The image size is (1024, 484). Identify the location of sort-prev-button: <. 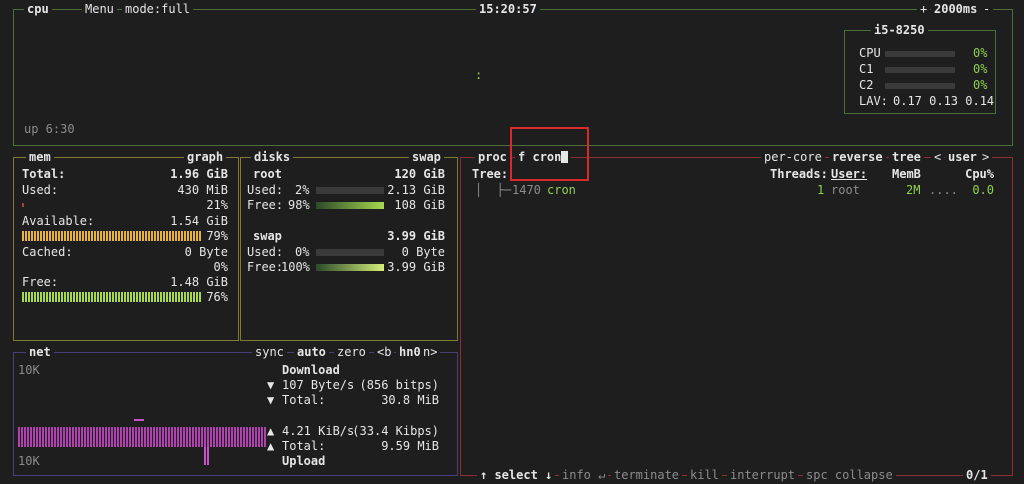
(938, 157).